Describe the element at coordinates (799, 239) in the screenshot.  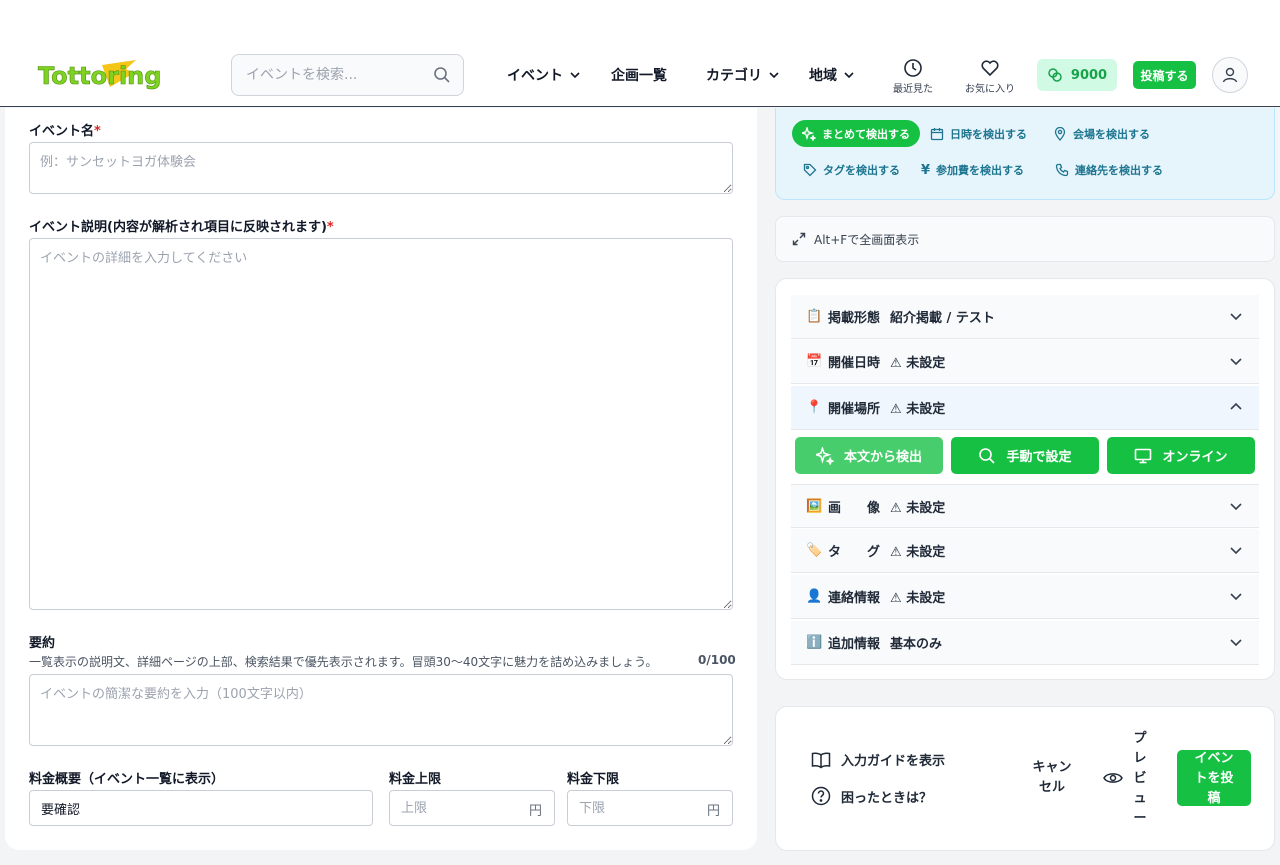
I see `expand-icon` at that location.